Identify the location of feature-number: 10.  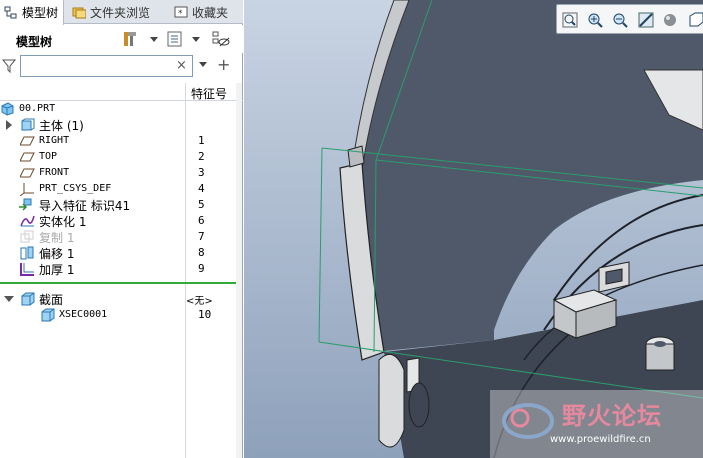
(205, 314).